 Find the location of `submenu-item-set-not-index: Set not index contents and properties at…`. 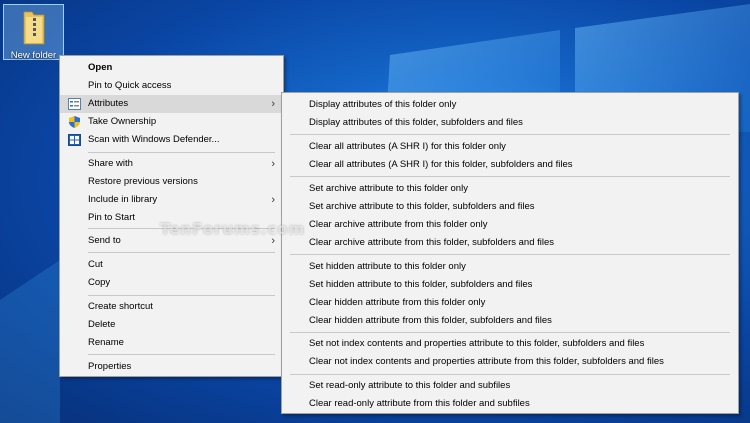

submenu-item-set-not-index: Set not index contents and properties at… is located at coordinates (510, 344).